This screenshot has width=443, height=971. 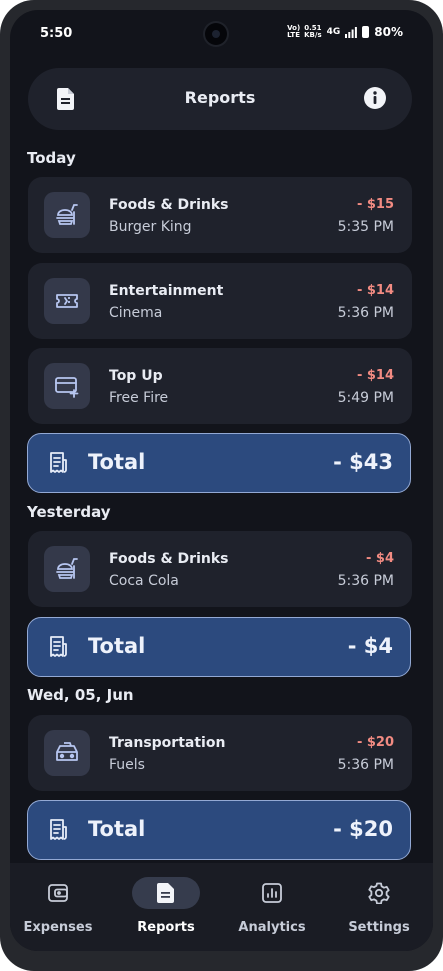 What do you see at coordinates (220, 753) in the screenshot?
I see `transaction-card: Transportation Fuels - $20 5:36 PM` at bounding box center [220, 753].